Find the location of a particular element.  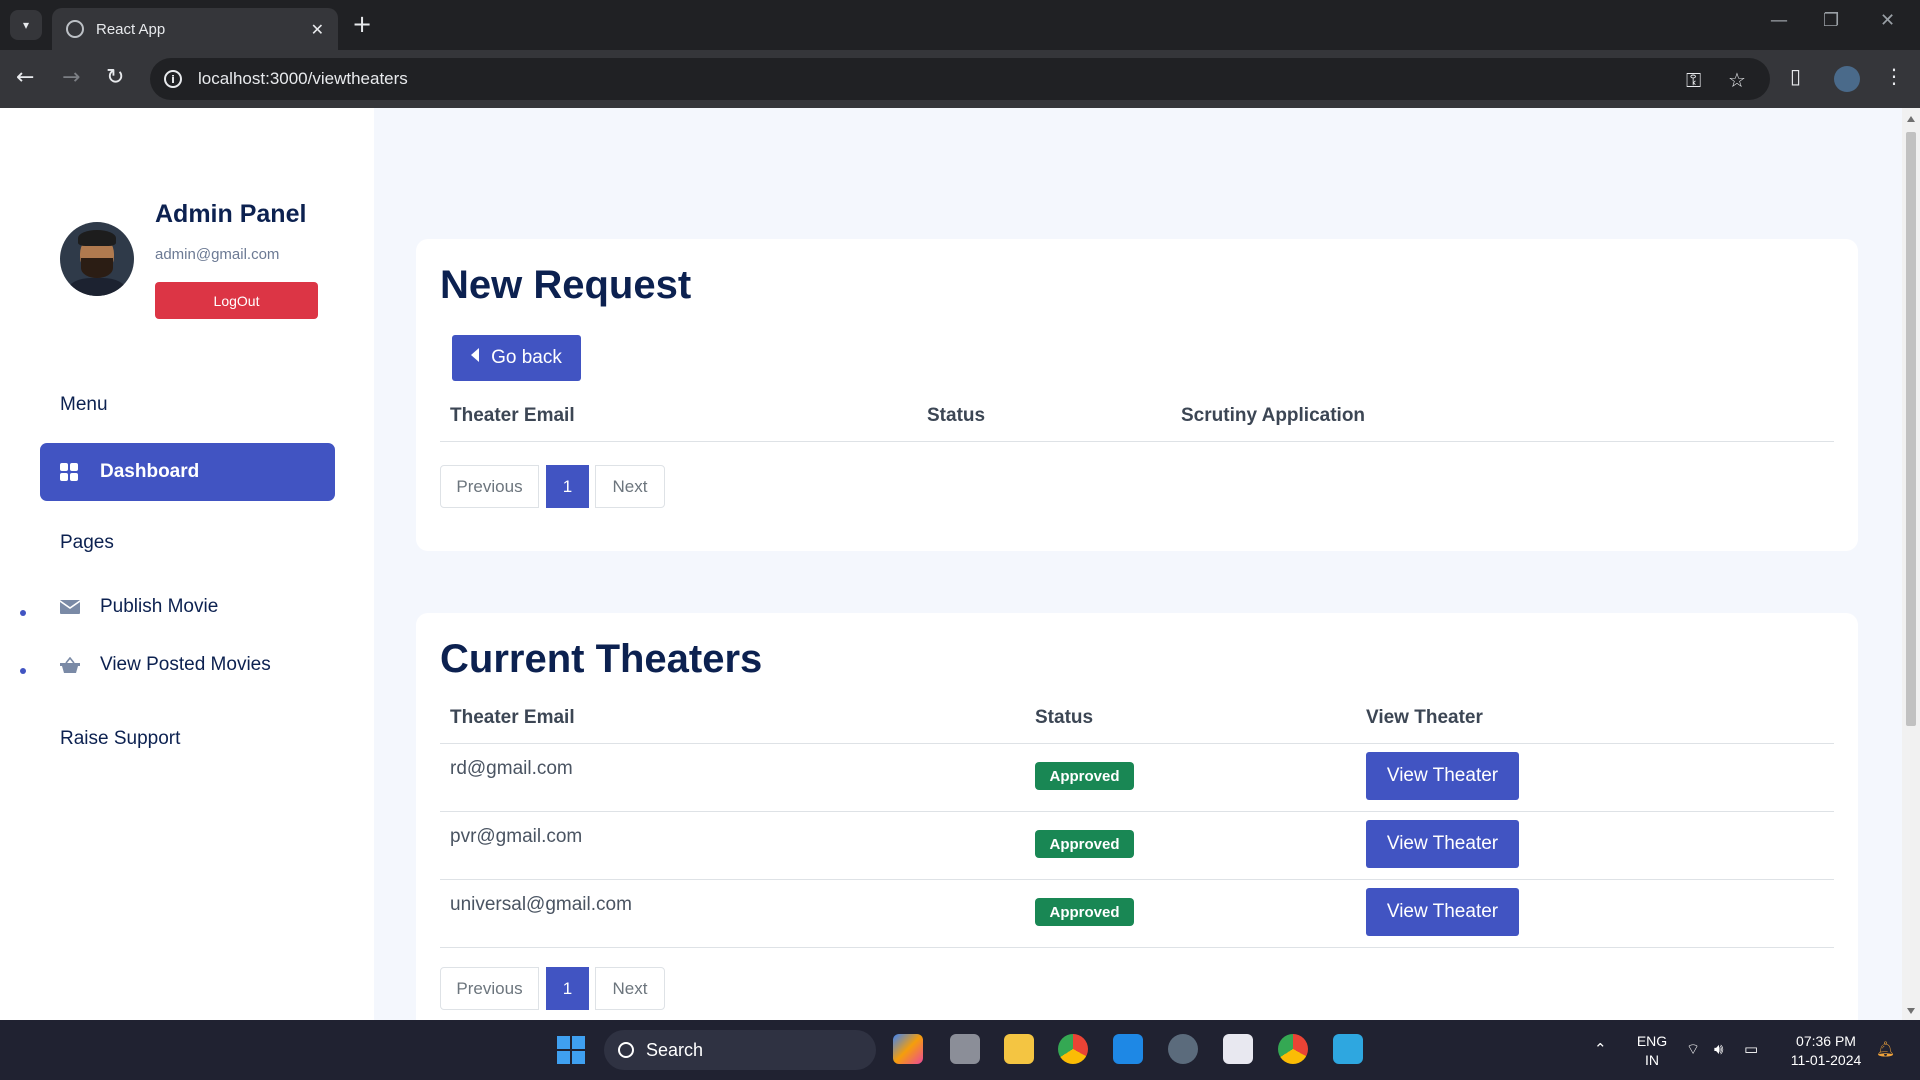

chrome-profile-icon is located at coordinates (1293, 1049).